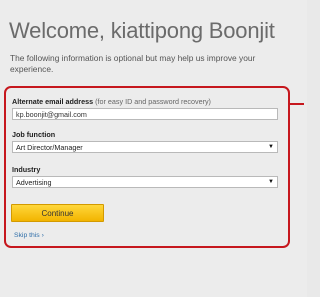  Describe the element at coordinates (297, 104) in the screenshot. I see `annotation-pointer-line` at that location.